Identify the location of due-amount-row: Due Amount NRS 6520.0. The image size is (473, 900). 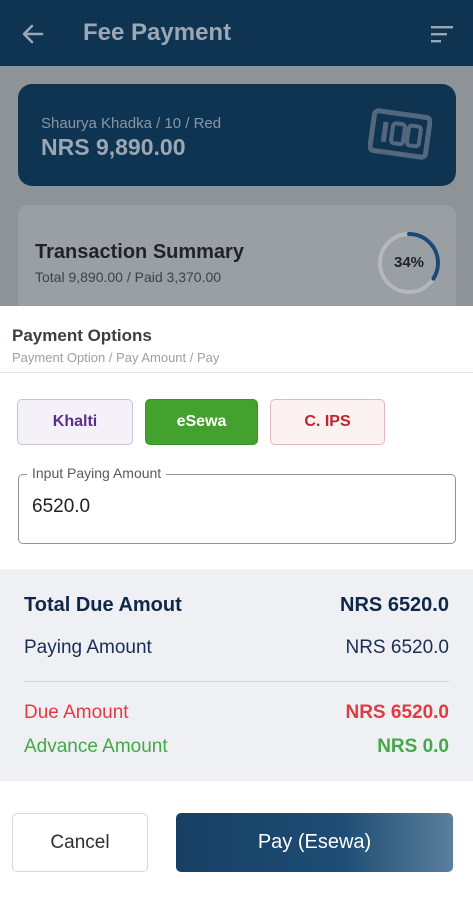
(236, 713).